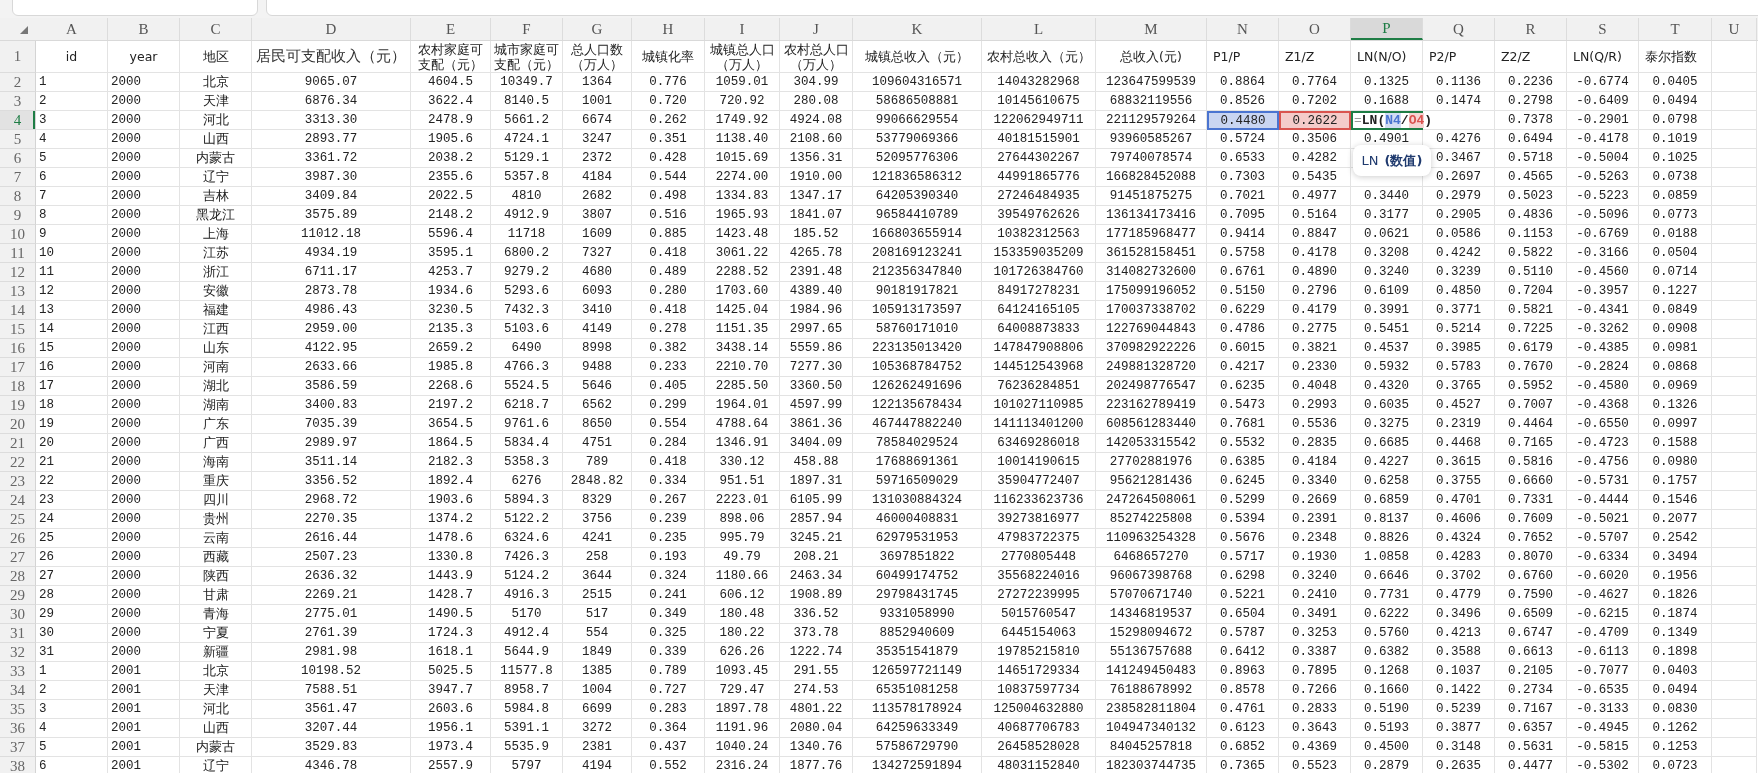 This screenshot has width=1758, height=773. Describe the element at coordinates (1039, 709) in the screenshot. I see `table-cell: 125004632880` at that location.